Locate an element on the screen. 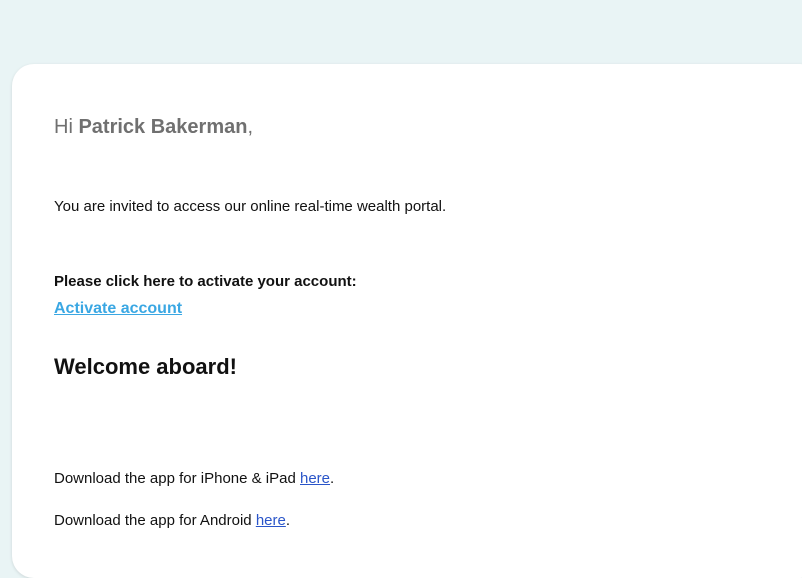 The image size is (802, 578). ios-download-line: Download the app for iPhone & iPad here. is located at coordinates (194, 478).